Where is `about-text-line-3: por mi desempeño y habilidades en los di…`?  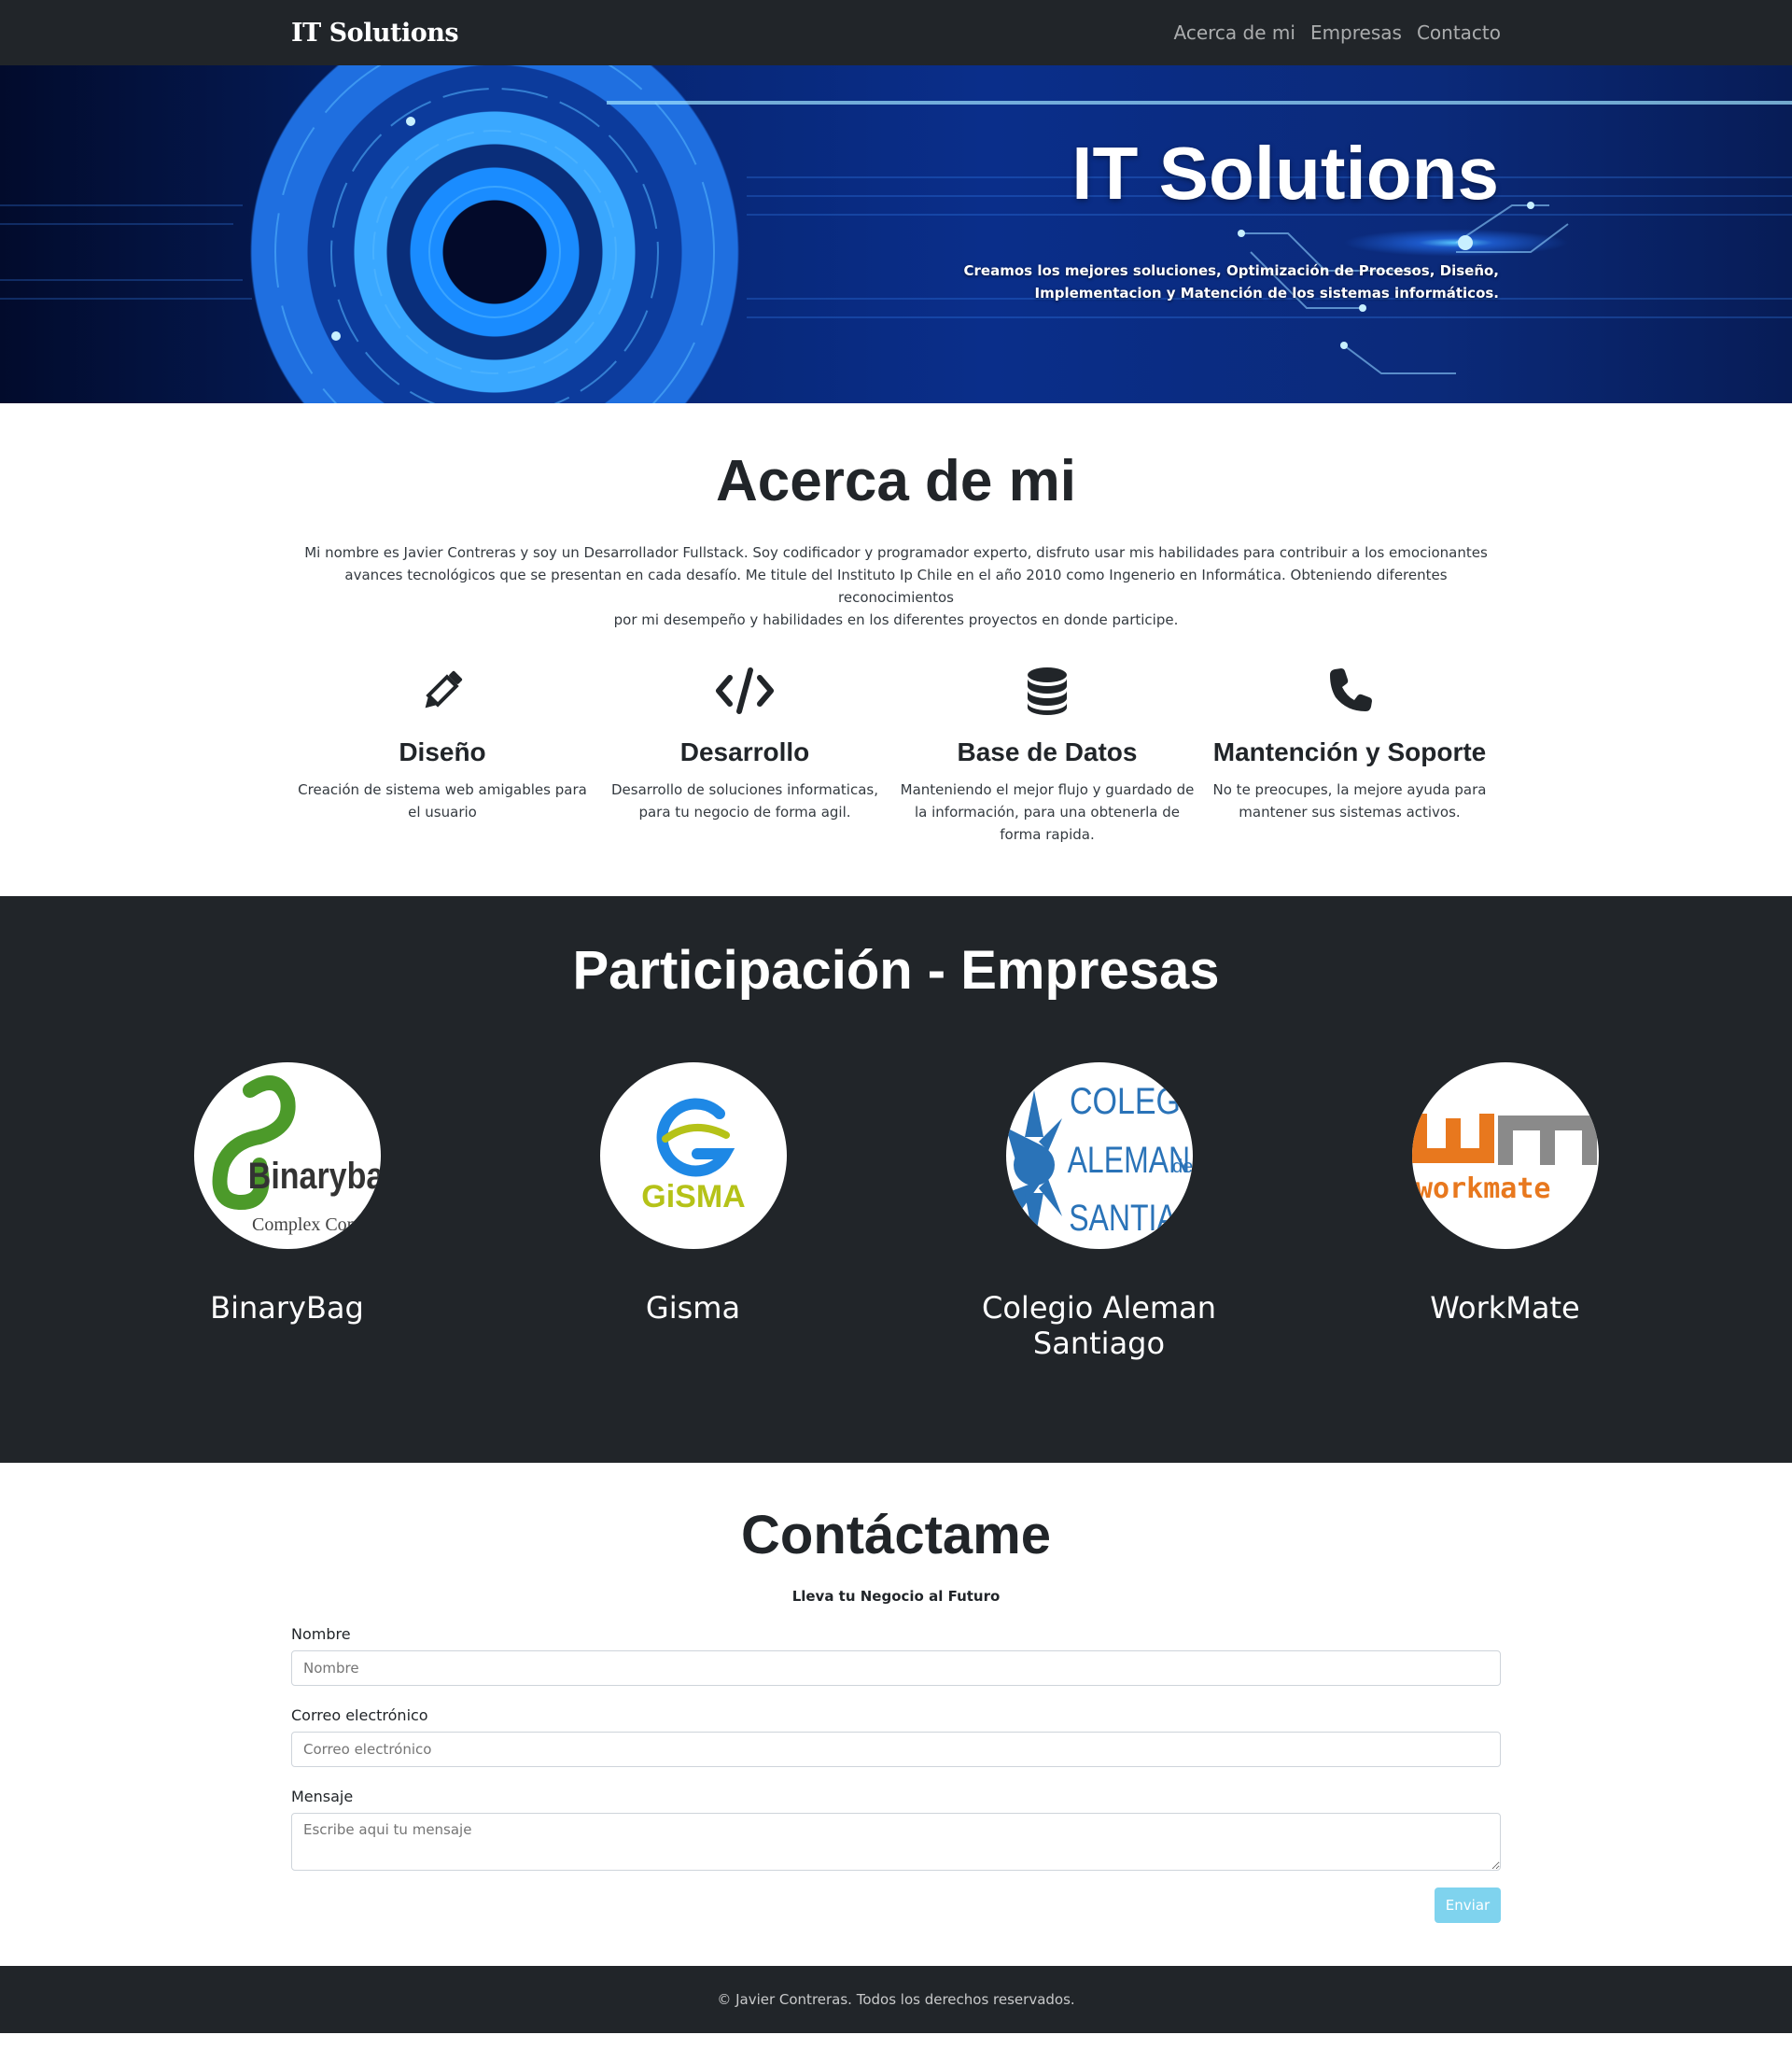
about-text-line-3: por mi desempeño y habilidades en los di… is located at coordinates (896, 620).